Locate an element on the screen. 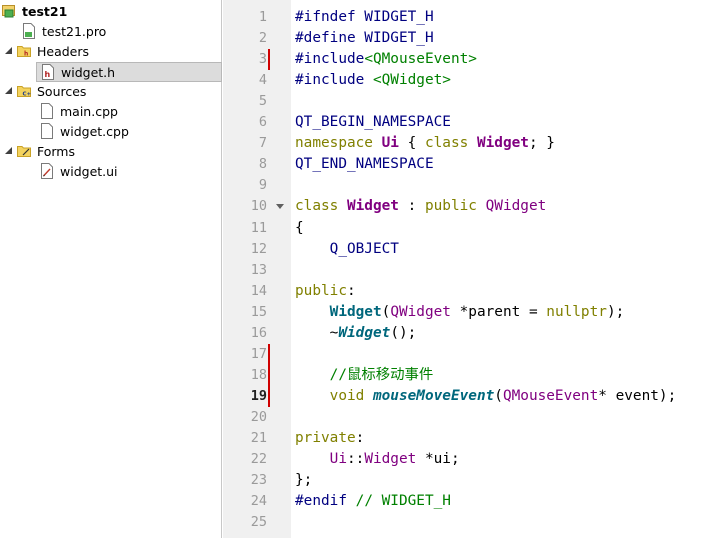 The width and height of the screenshot is (719, 538). line-number: 25 is located at coordinates (258, 522).